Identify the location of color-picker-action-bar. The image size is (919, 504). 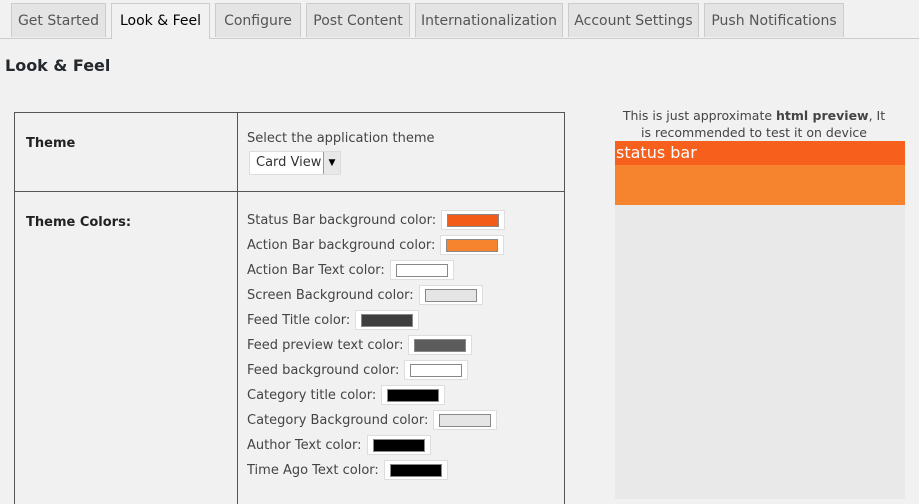
(472, 245).